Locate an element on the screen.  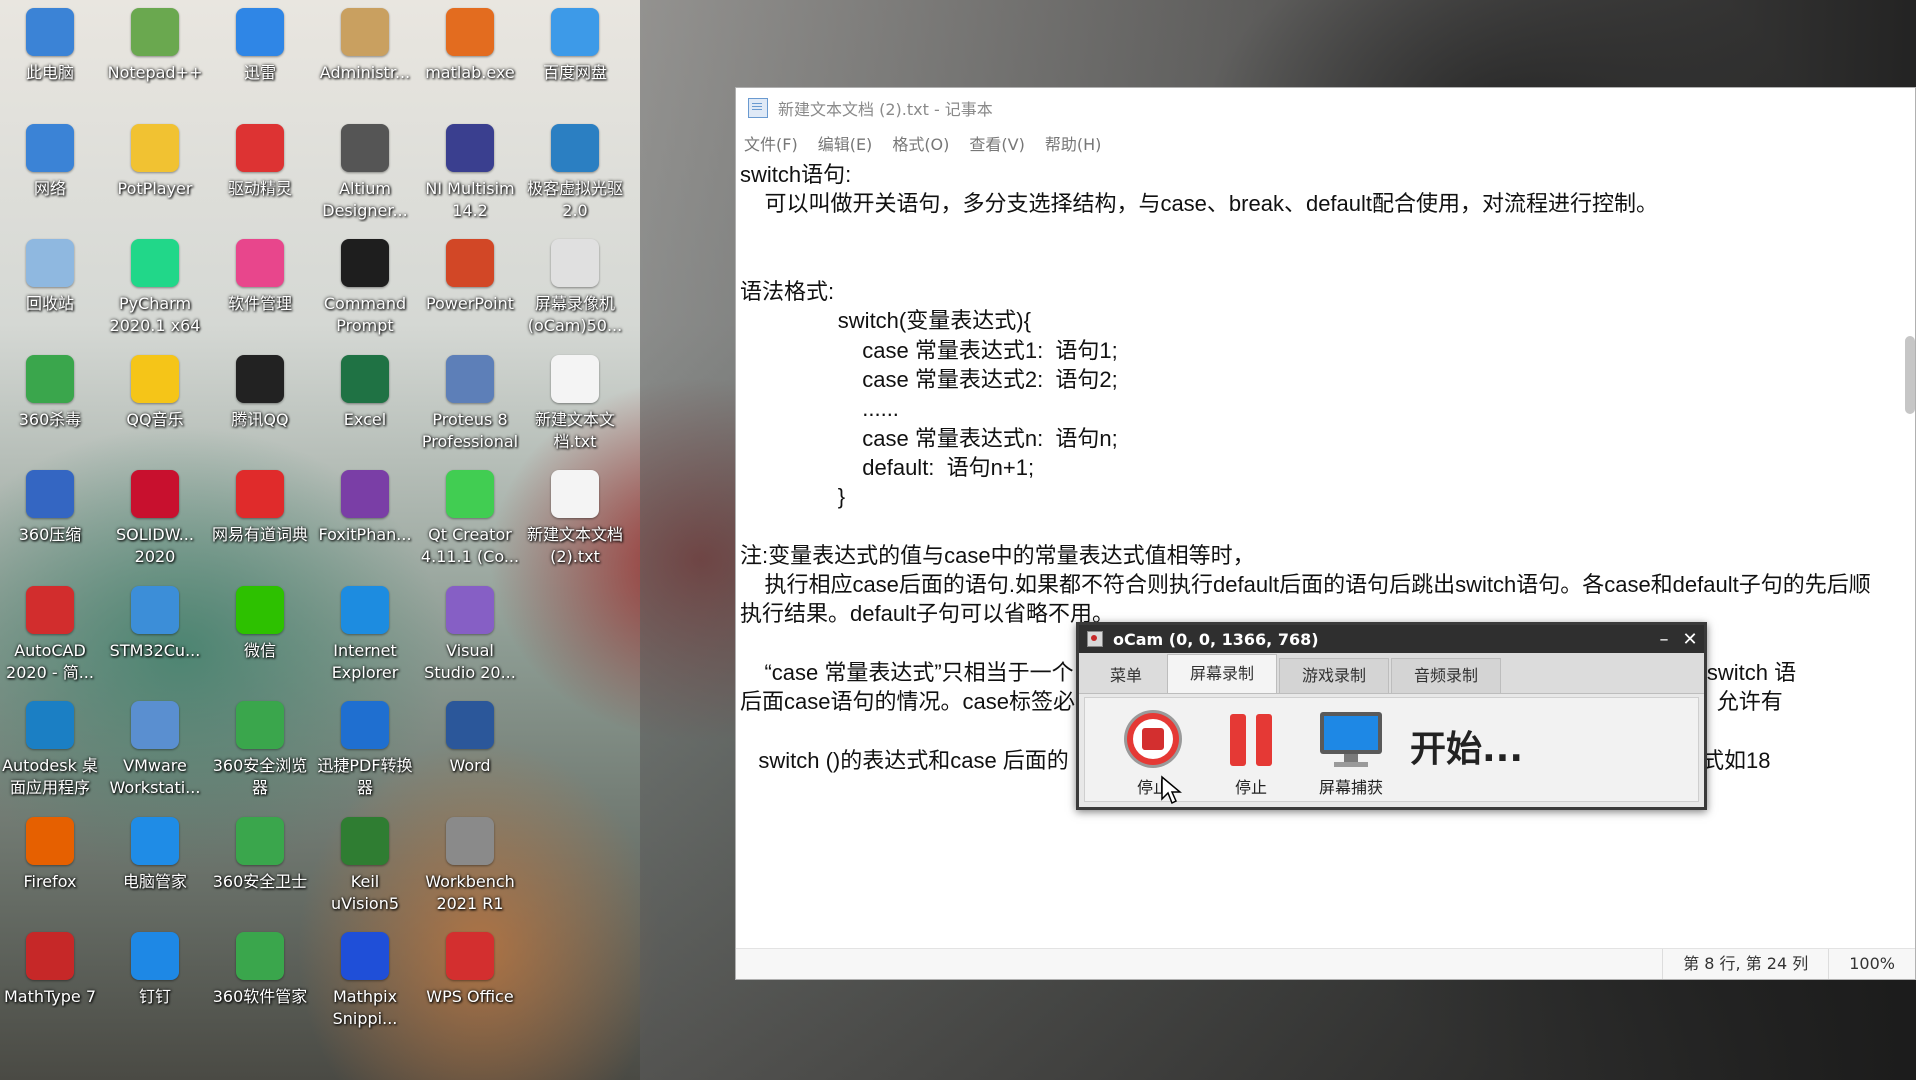
desktop-shortcut: WPS Office is located at coordinates (470, 979).